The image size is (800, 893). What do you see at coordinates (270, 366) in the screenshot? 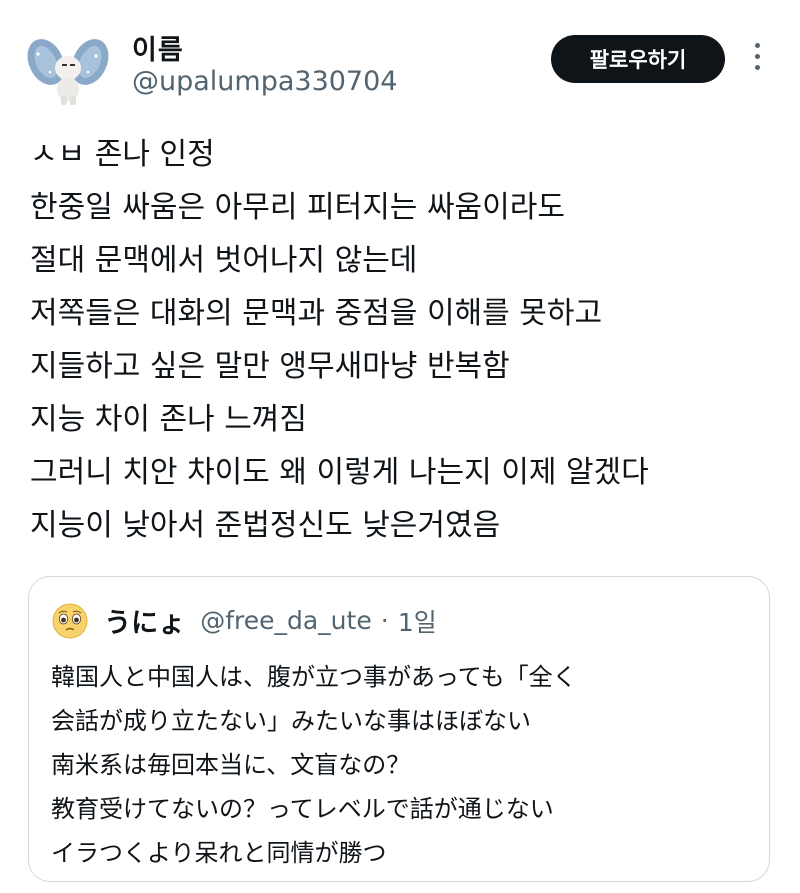
I see `tweet-line: 지들하고 싶은 말만 앵무새마냥 반복함` at bounding box center [270, 366].